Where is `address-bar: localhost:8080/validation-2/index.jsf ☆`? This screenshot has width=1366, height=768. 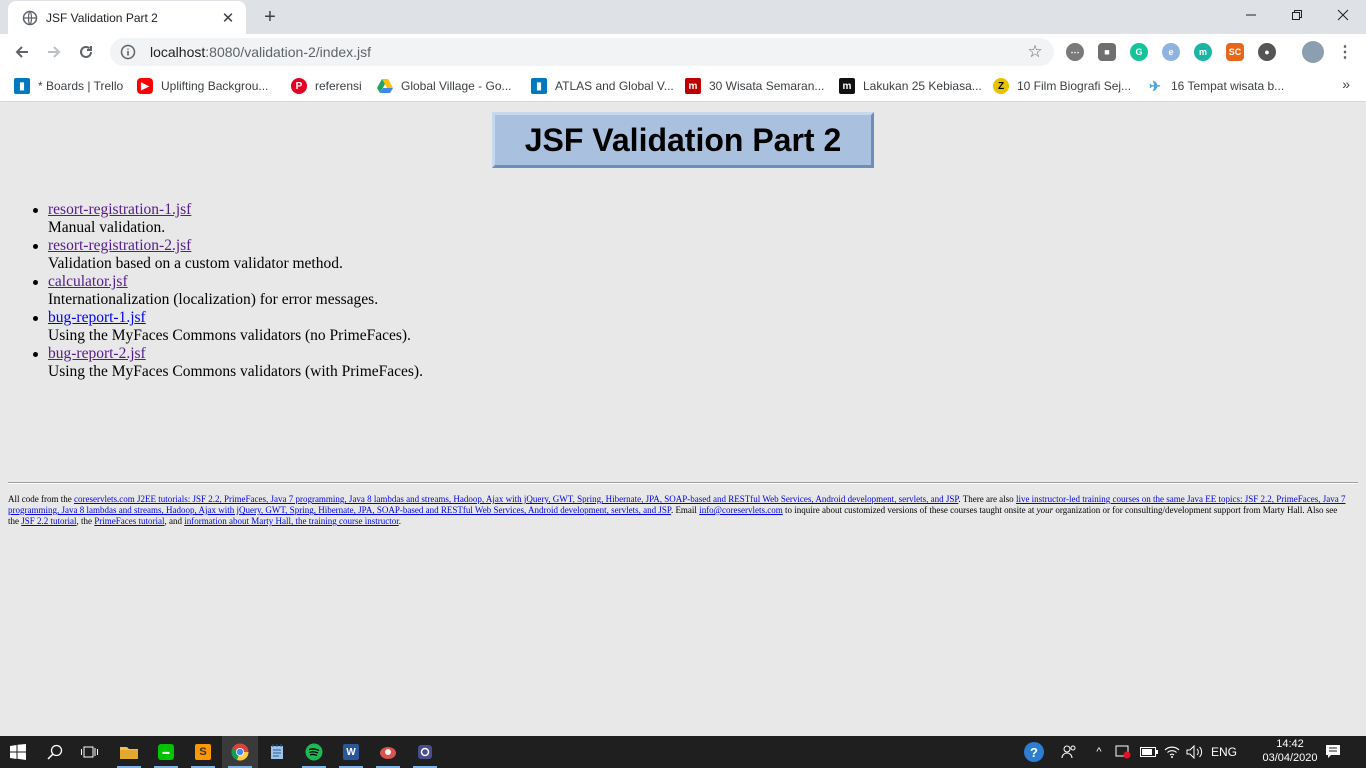
address-bar: localhost:8080/validation-2/index.jsf ☆ is located at coordinates (582, 52).